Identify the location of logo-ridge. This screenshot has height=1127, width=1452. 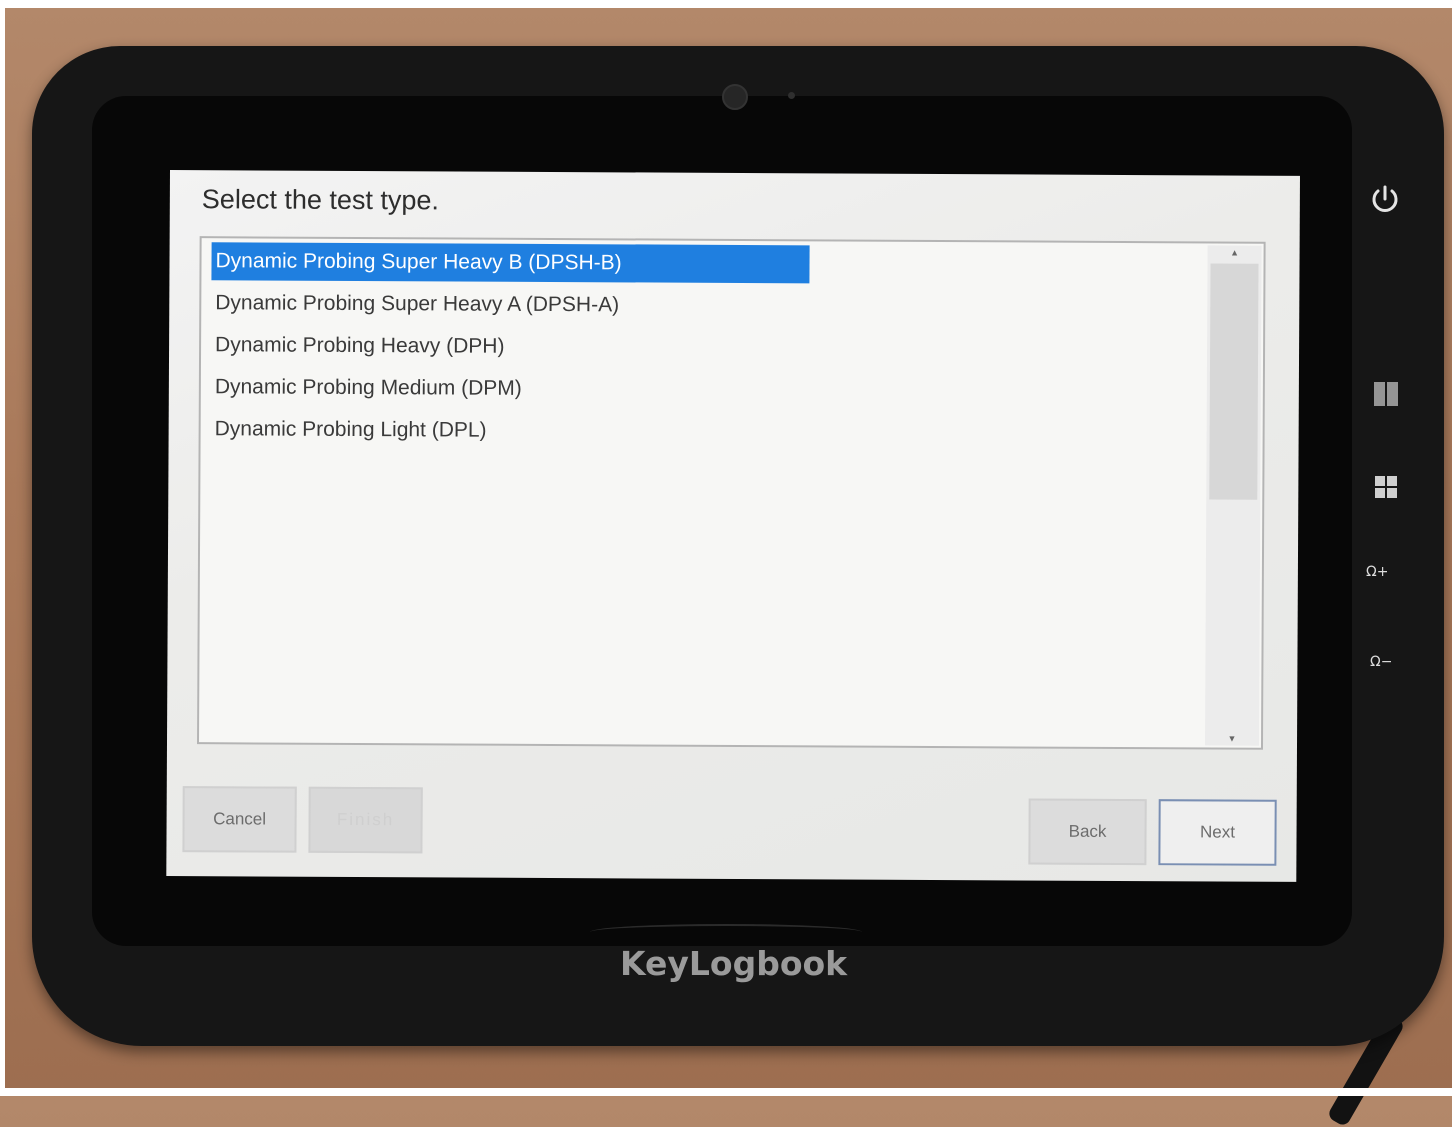
(726, 932).